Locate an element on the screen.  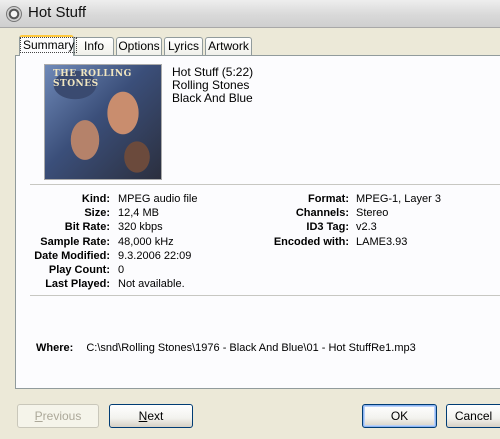
detail-label: Kind: is located at coordinates (95, 199).